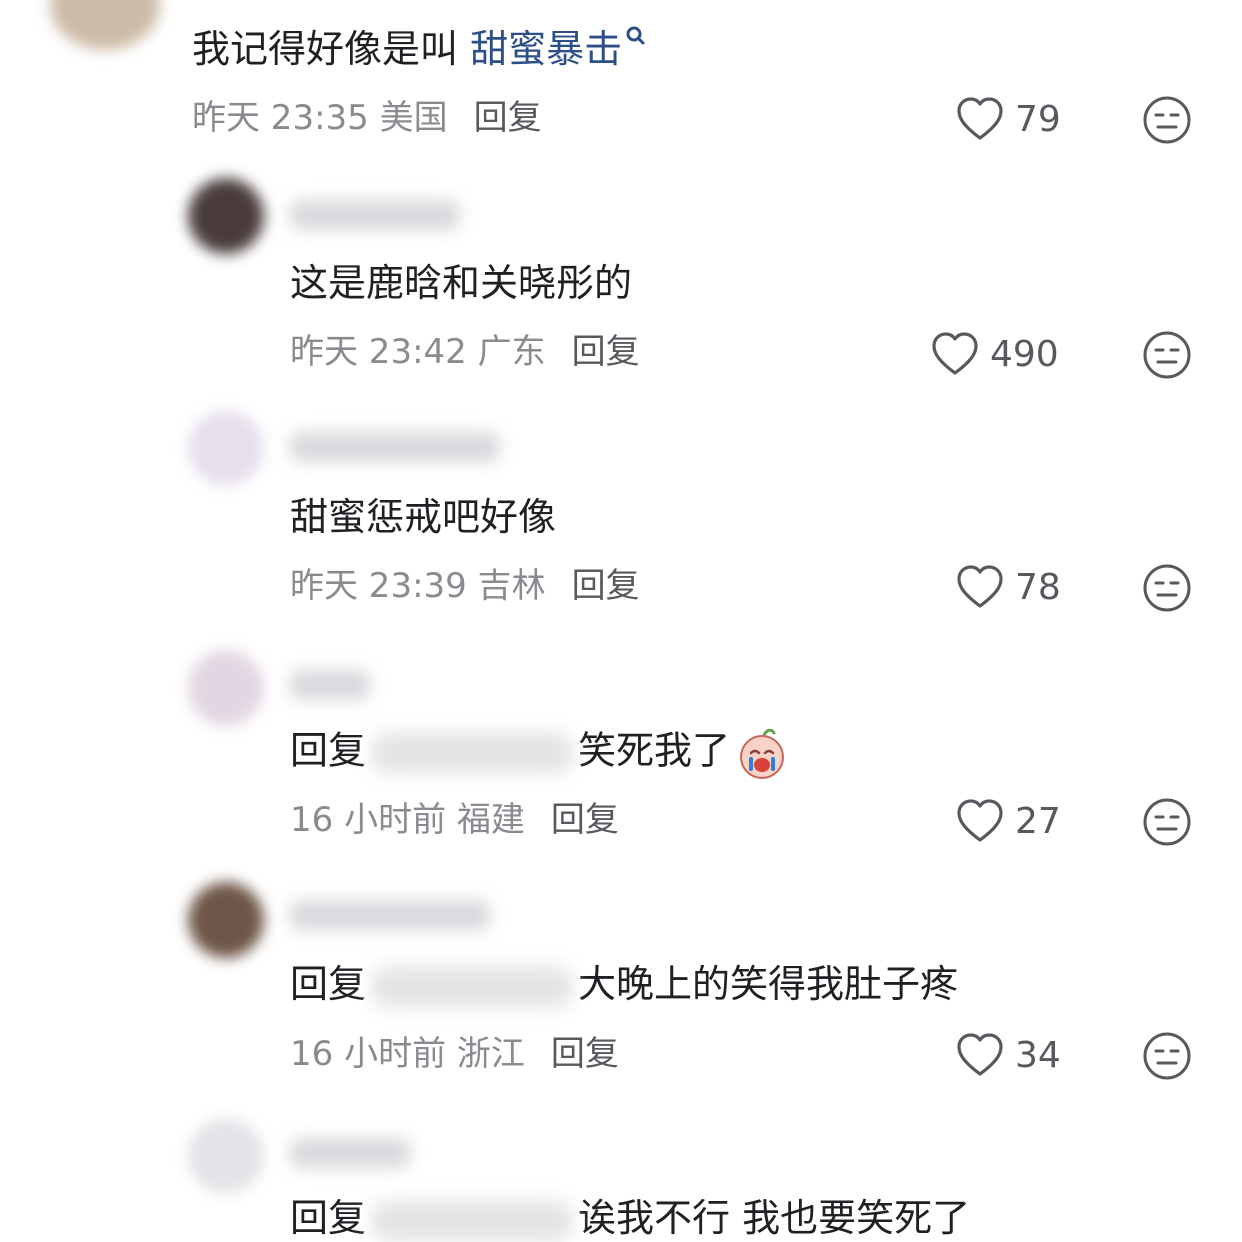  I want to click on comment-text-main: 笑死我了, so click(654, 750).